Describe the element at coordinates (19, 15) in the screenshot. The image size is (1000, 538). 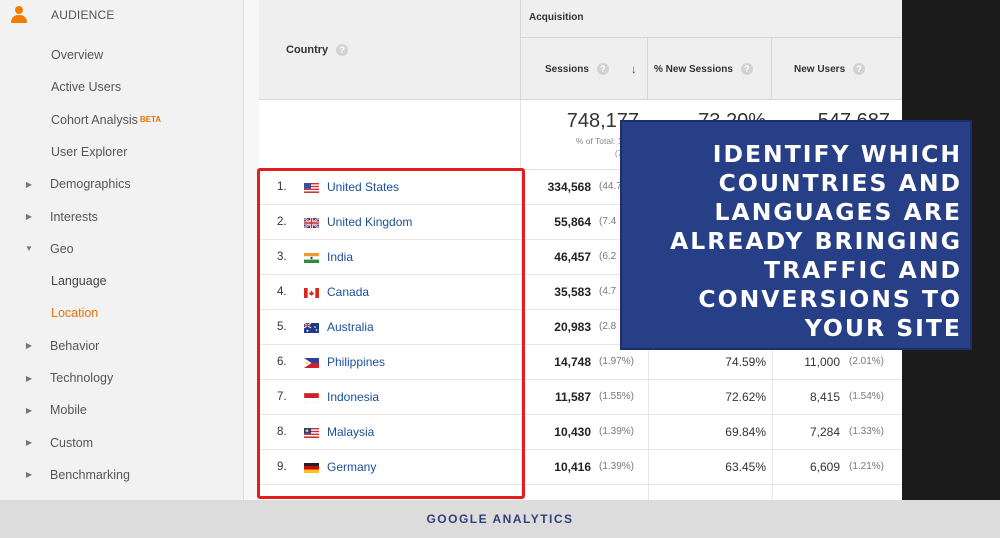
I see `person-icon` at that location.